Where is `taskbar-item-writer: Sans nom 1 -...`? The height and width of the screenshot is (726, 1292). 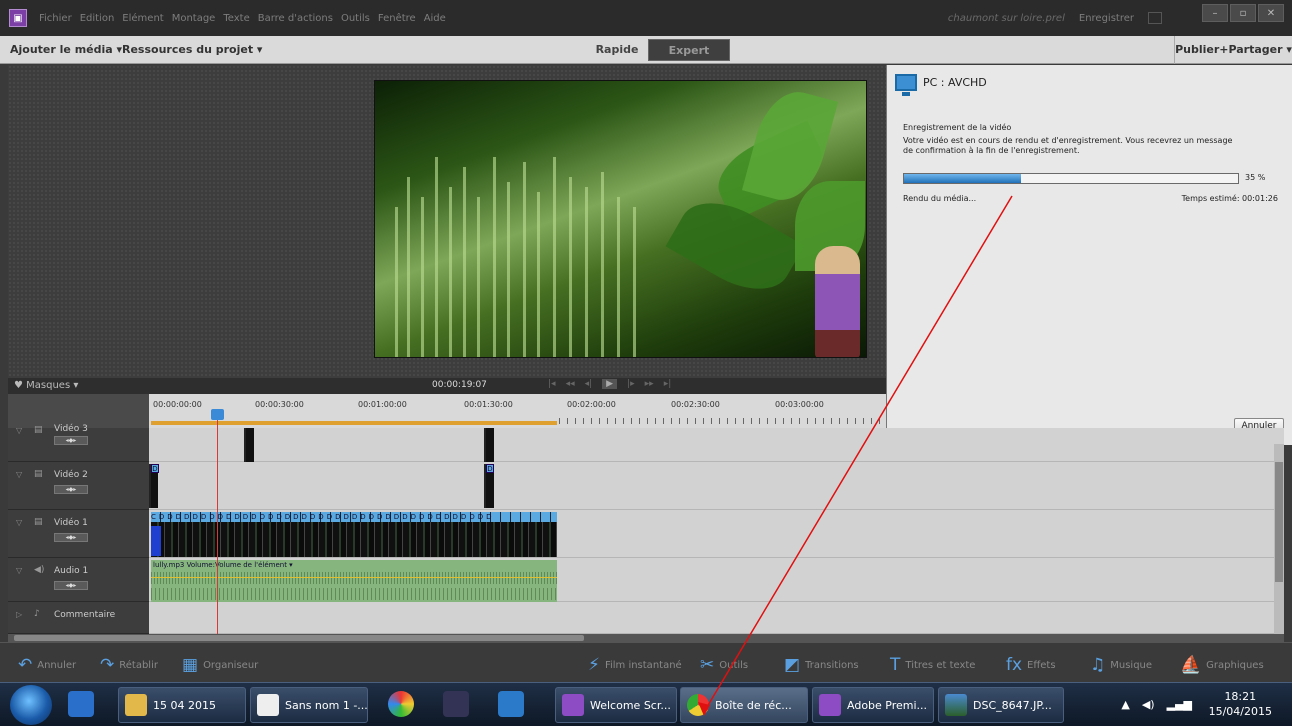
taskbar-item-writer: Sans nom 1 -... is located at coordinates (309, 705).